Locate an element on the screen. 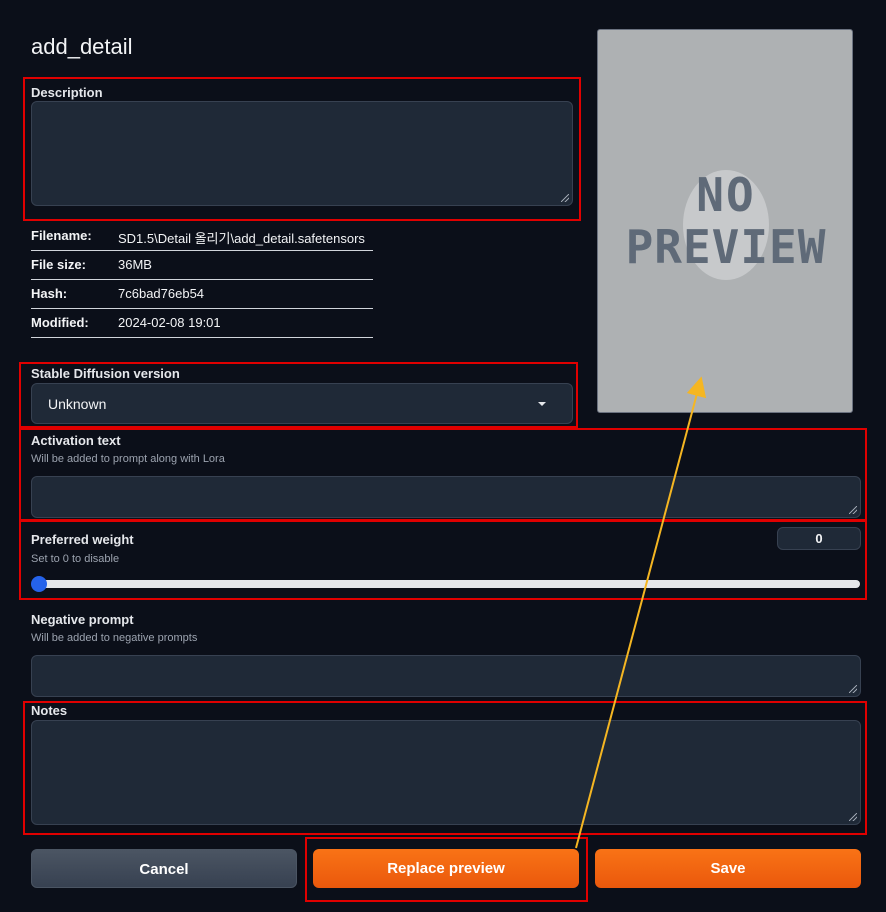 This screenshot has width=886, height=912. preview-text-line2: PREVIEW is located at coordinates (726, 247).